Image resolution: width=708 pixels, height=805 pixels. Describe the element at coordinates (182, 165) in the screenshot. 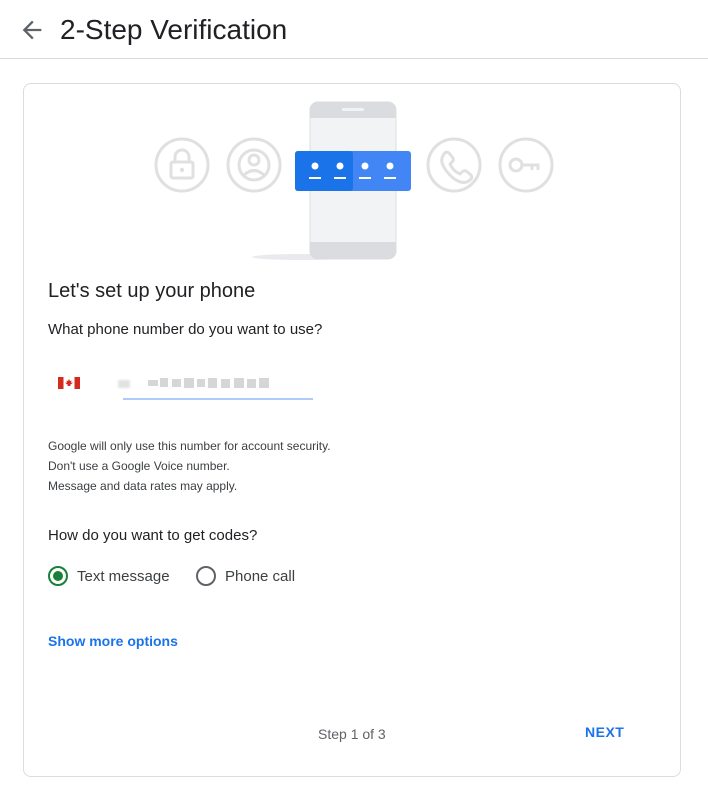

I see `lock-icon` at that location.